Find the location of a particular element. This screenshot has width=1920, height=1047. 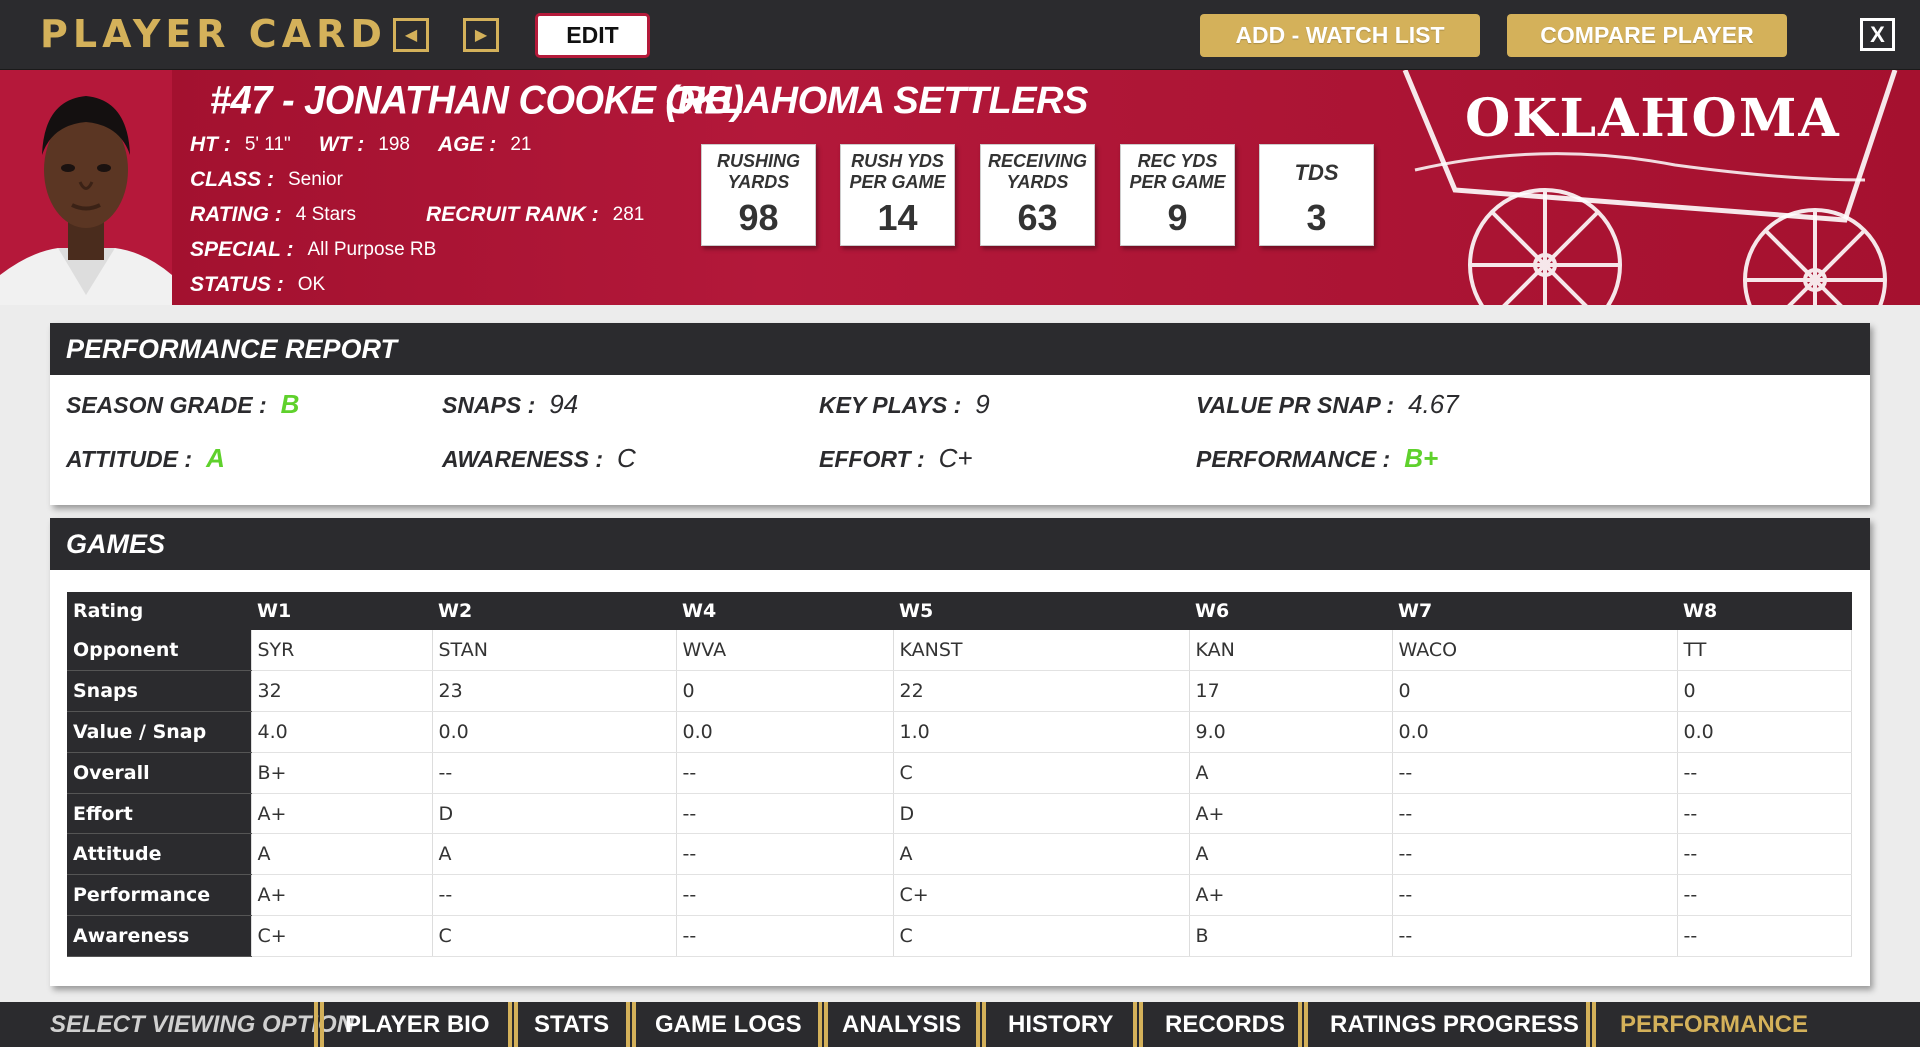

player-portrait is located at coordinates (86, 187).